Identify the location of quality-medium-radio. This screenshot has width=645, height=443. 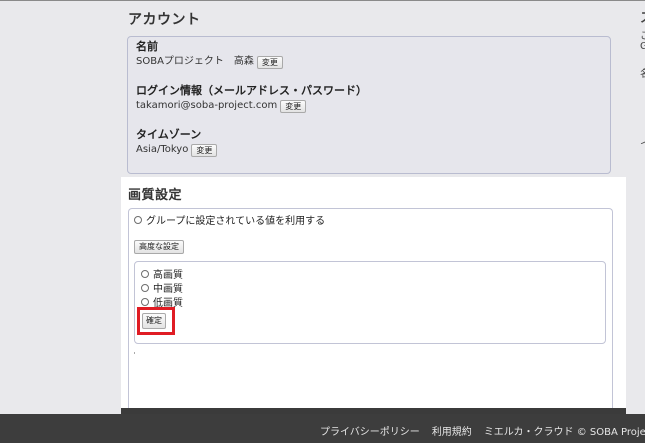
(145, 287).